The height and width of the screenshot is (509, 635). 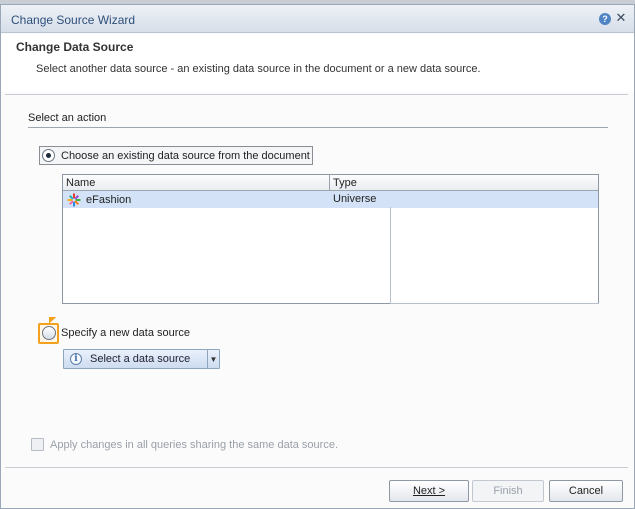 What do you see at coordinates (53, 320) in the screenshot?
I see `focus-flag-icon` at bounding box center [53, 320].